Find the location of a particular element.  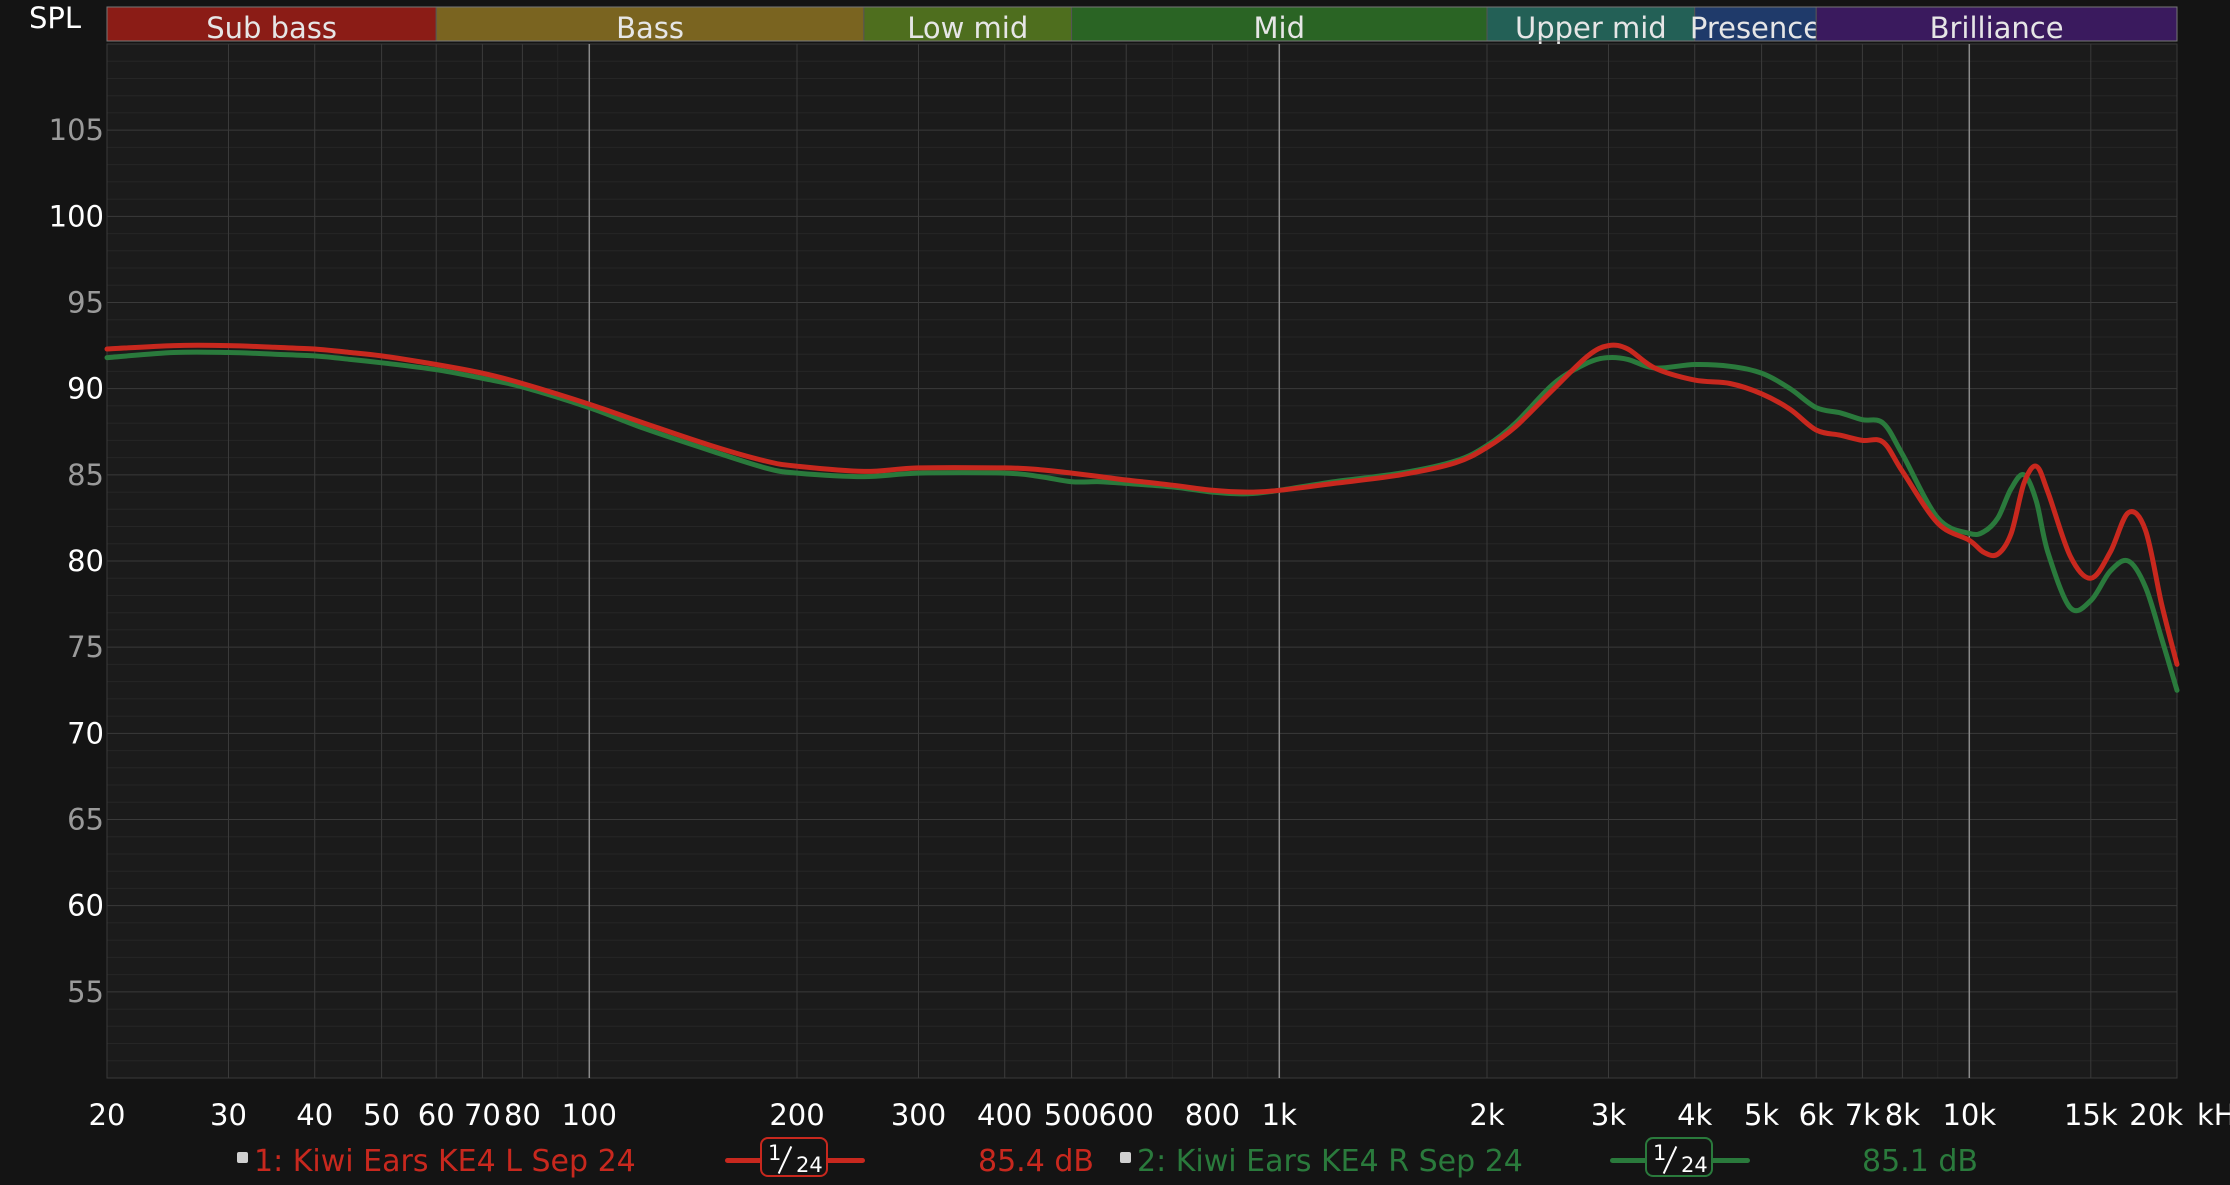

legend-2-smoothing-numerator: 1 is located at coordinates (1660, 1153).